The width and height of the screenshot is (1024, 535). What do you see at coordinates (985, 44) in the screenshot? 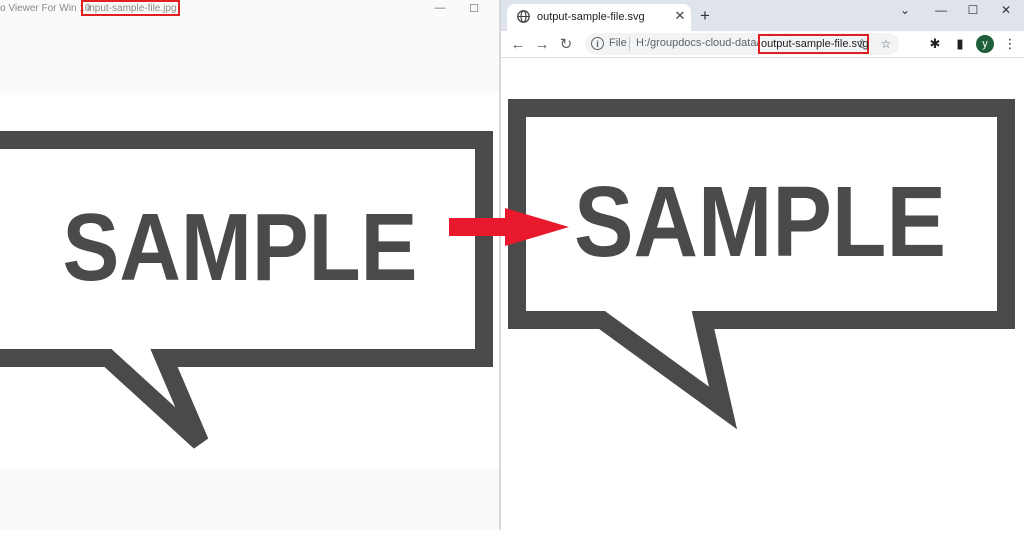
I see `avatar: y` at bounding box center [985, 44].